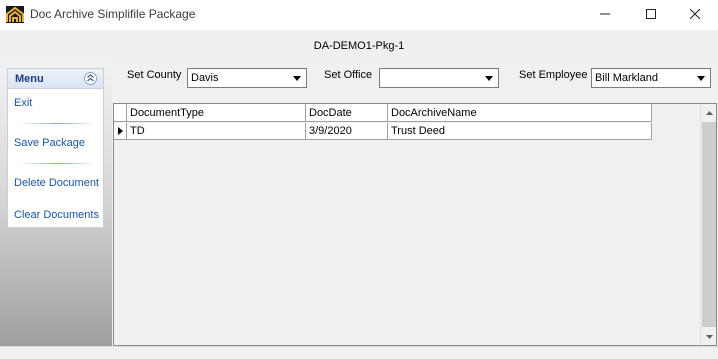  I want to click on doc-archive-logo-icon, so click(15, 14).